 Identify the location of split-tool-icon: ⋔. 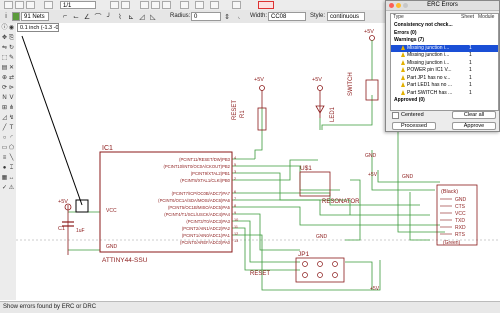
(11, 108).